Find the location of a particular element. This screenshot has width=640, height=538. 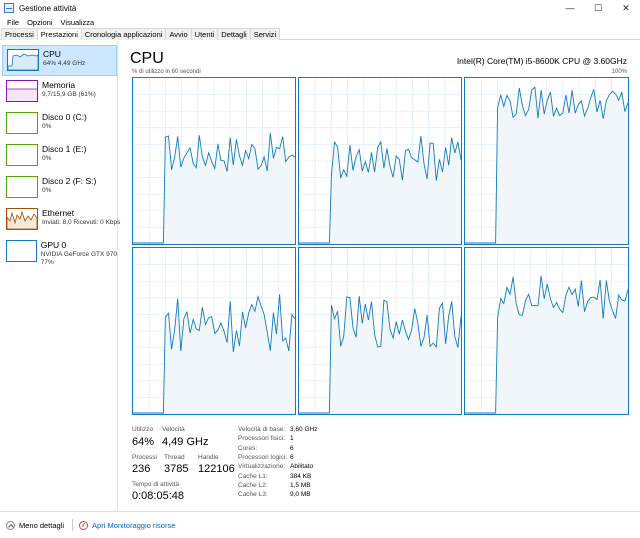

sidebar-item-value: Inviati: 8,0 Ricevuti: 0 Kbps is located at coordinates (81, 222).